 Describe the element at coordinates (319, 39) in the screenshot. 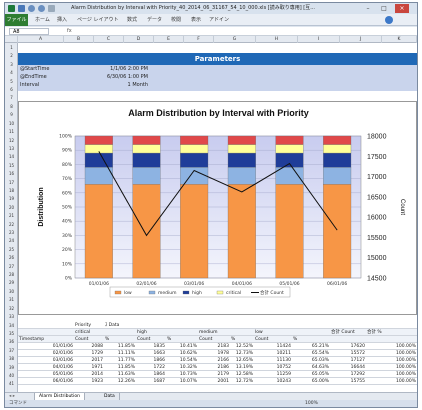

I see `column-header-i: I` at that location.